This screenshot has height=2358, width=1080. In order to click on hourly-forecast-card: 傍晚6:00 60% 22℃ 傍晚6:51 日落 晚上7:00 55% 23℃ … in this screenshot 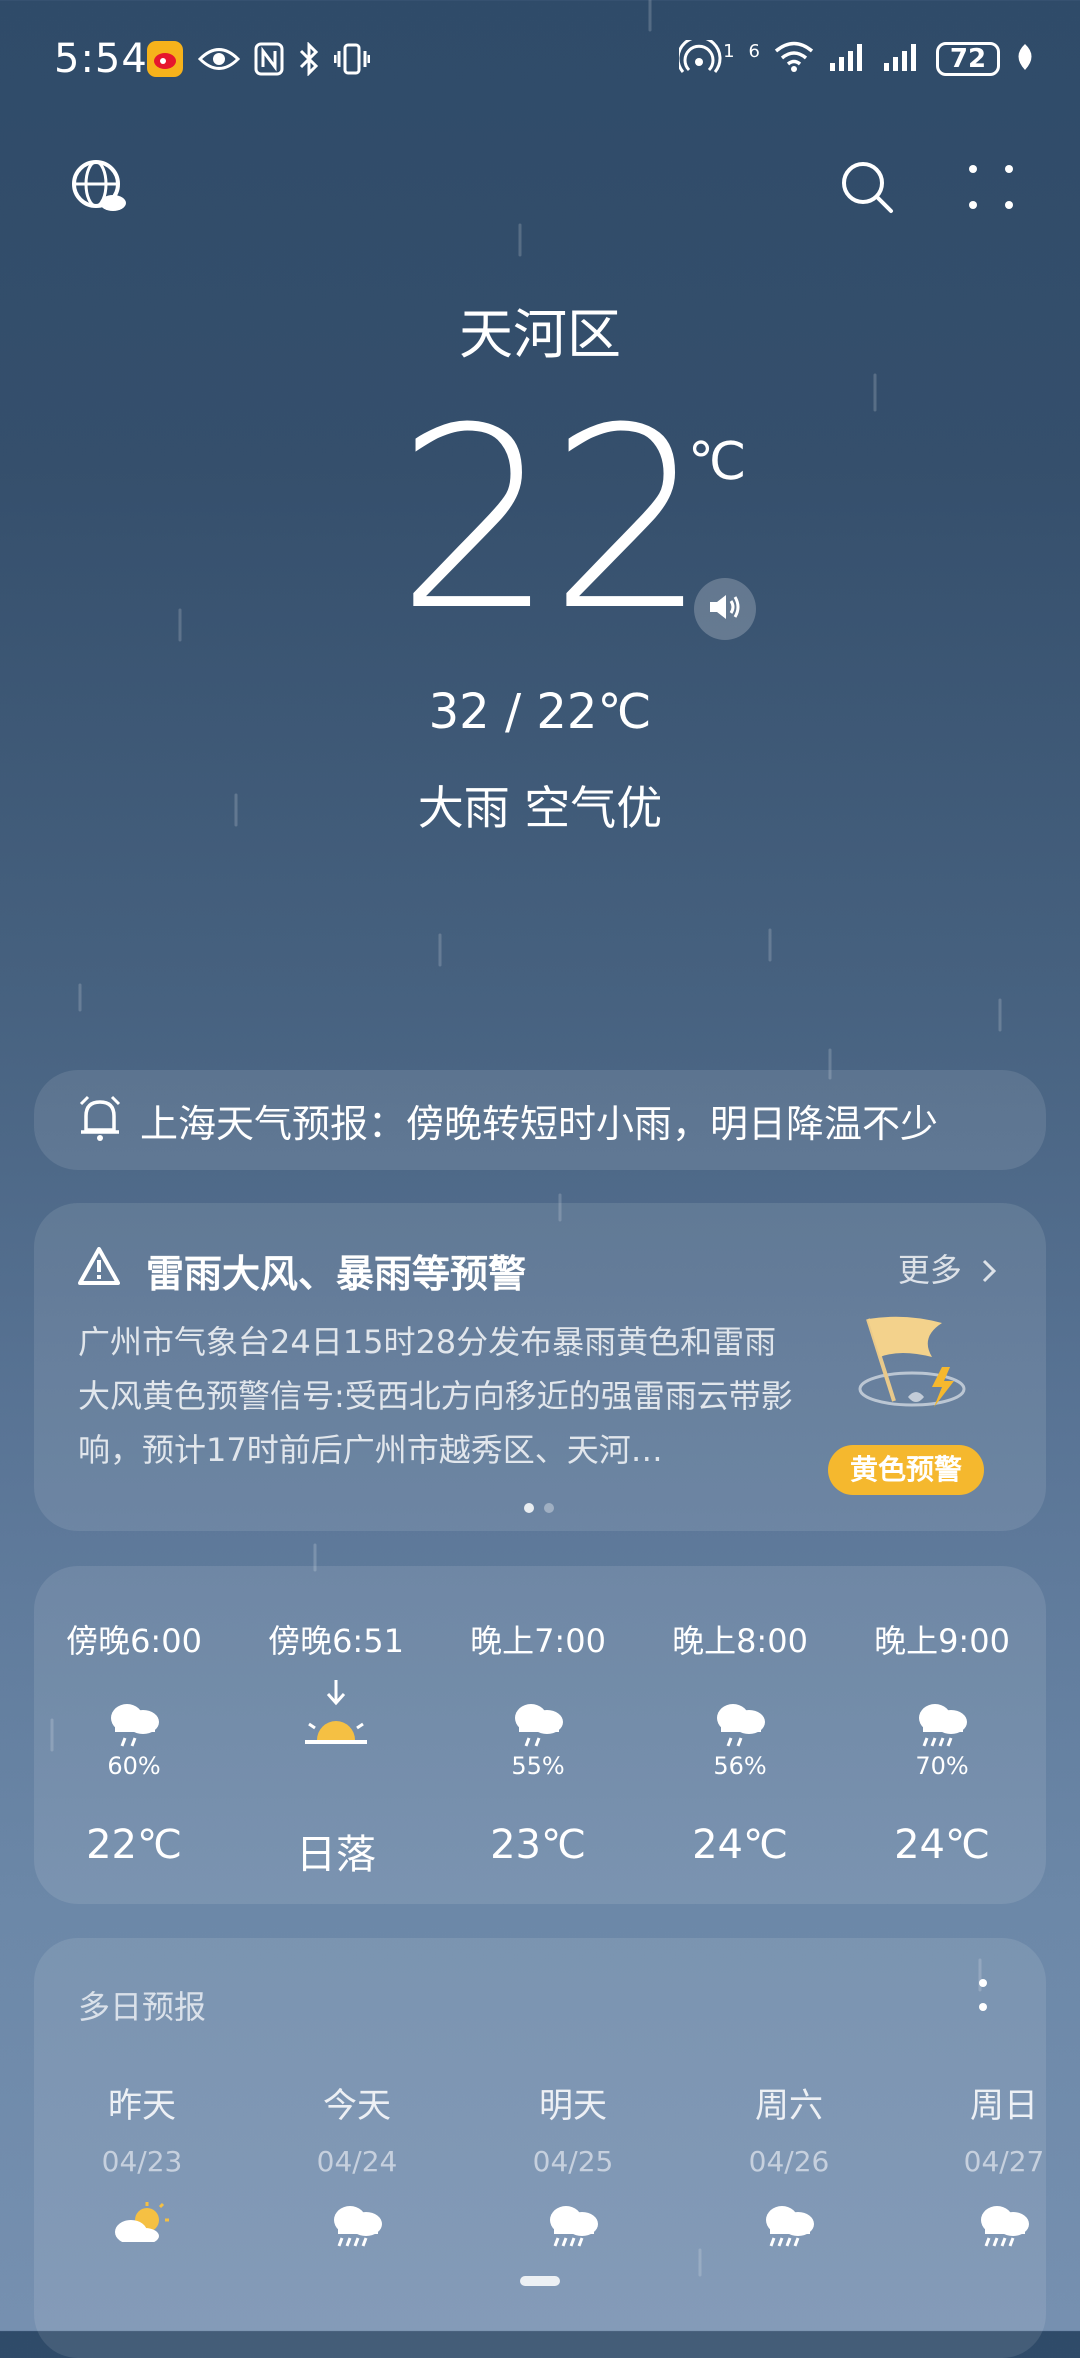, I will do `click(540, 1735)`.